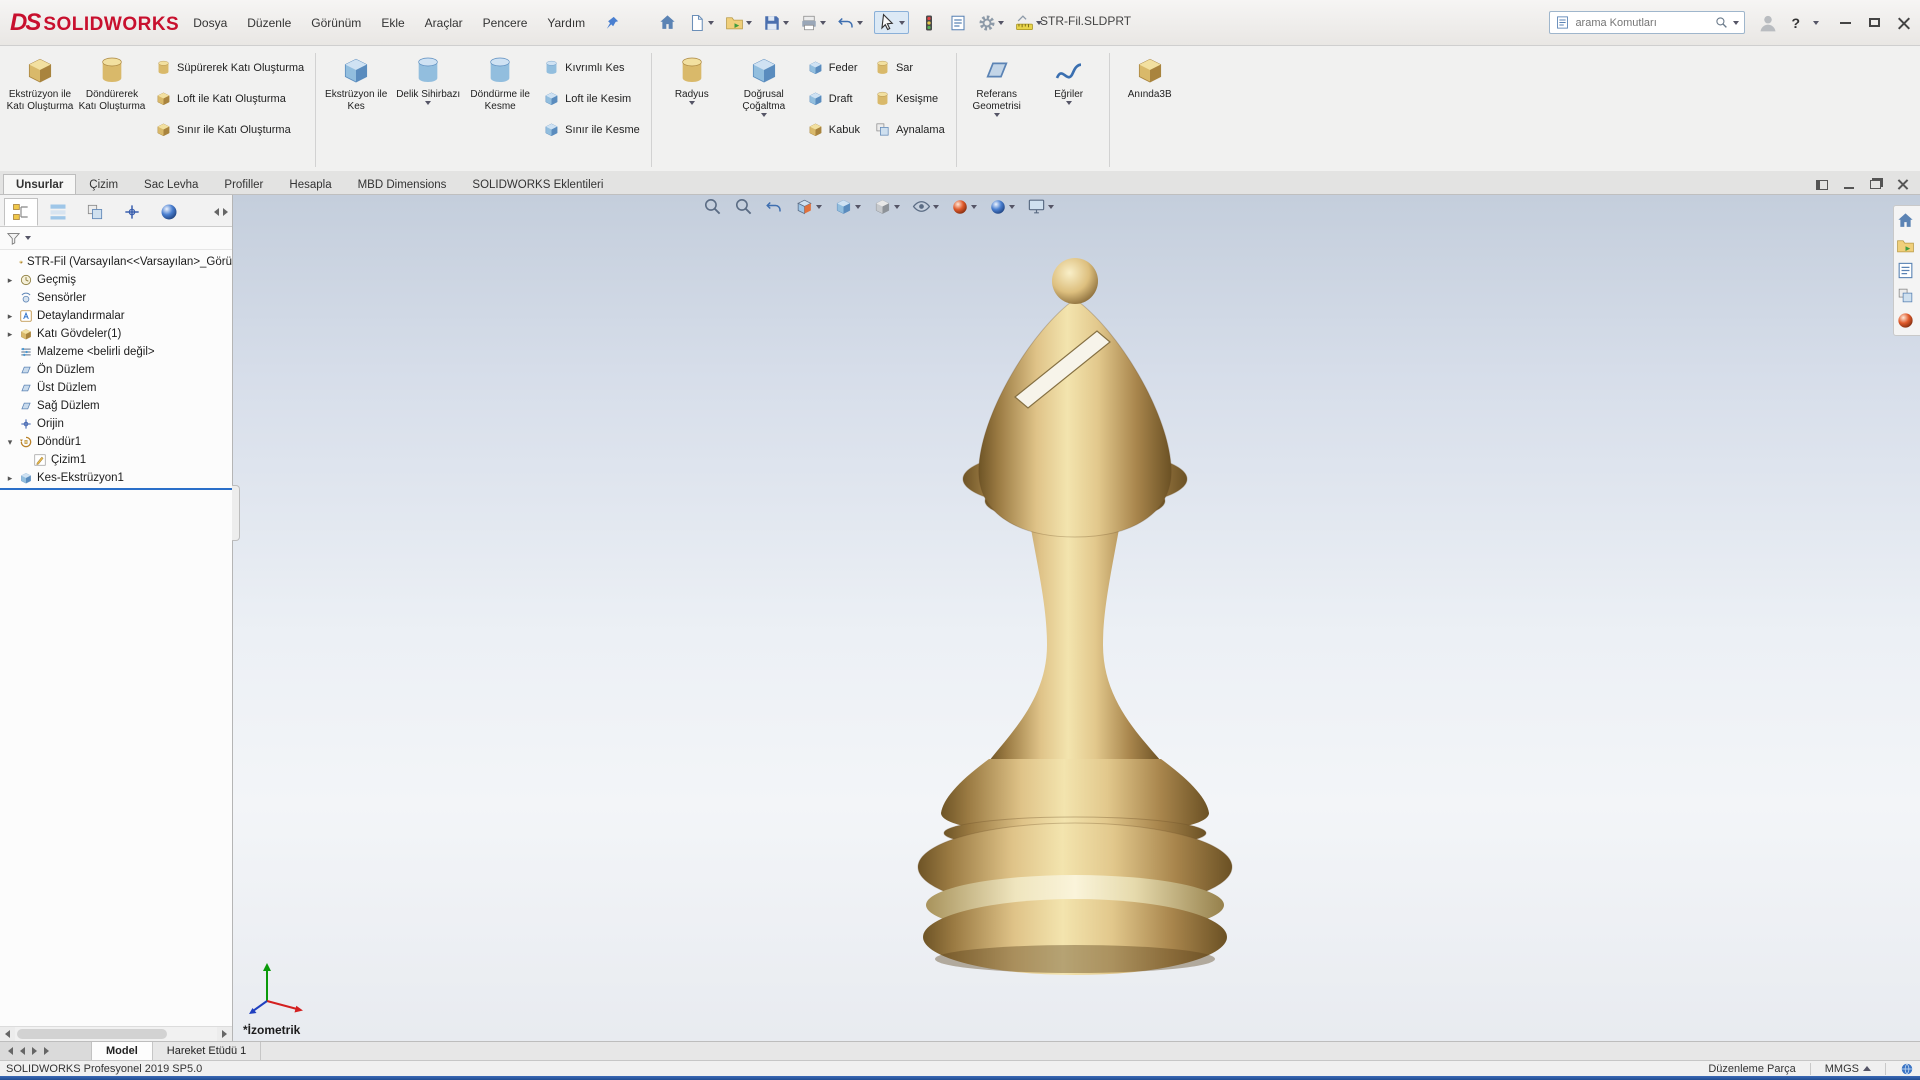  I want to click on tab-hesapla: Hesapla, so click(310, 184).